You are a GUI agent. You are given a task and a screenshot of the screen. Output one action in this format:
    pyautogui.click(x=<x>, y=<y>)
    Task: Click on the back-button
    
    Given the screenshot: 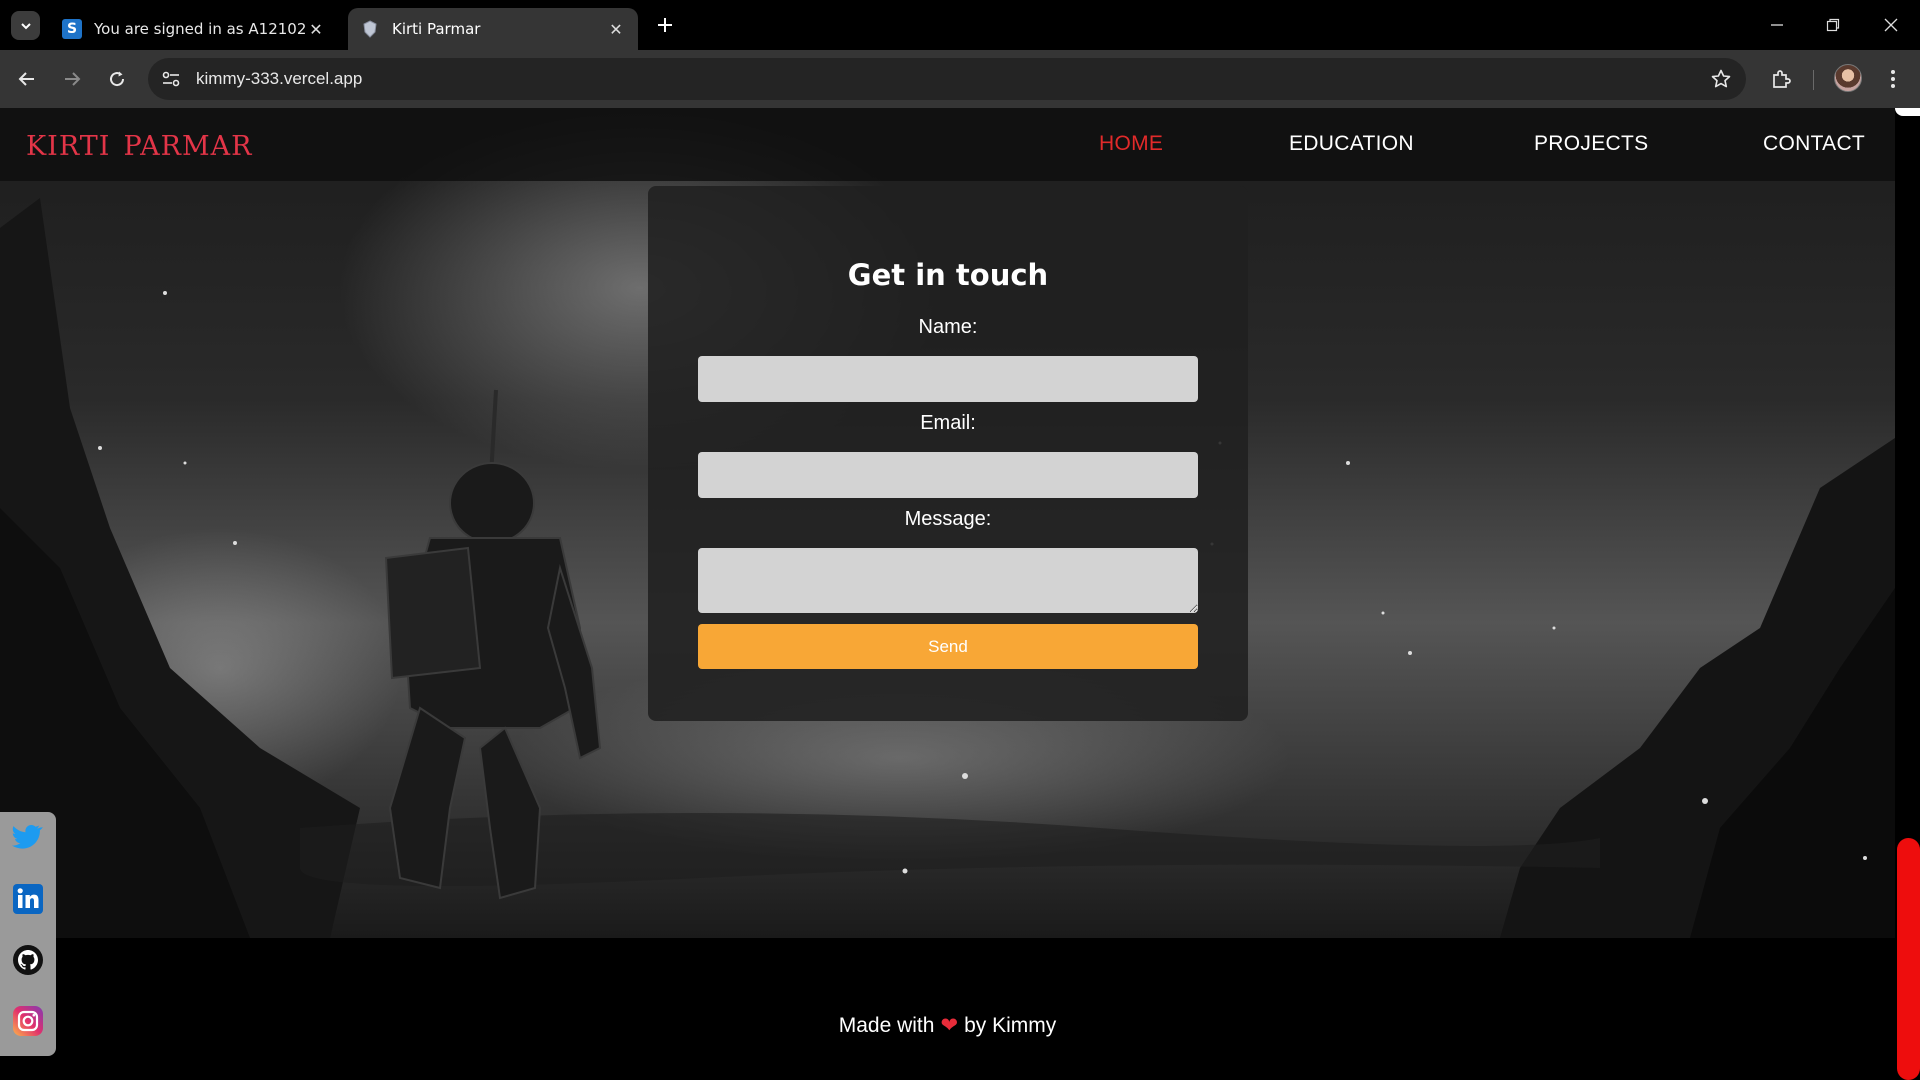 What is the action you would take?
    pyautogui.click(x=27, y=79)
    